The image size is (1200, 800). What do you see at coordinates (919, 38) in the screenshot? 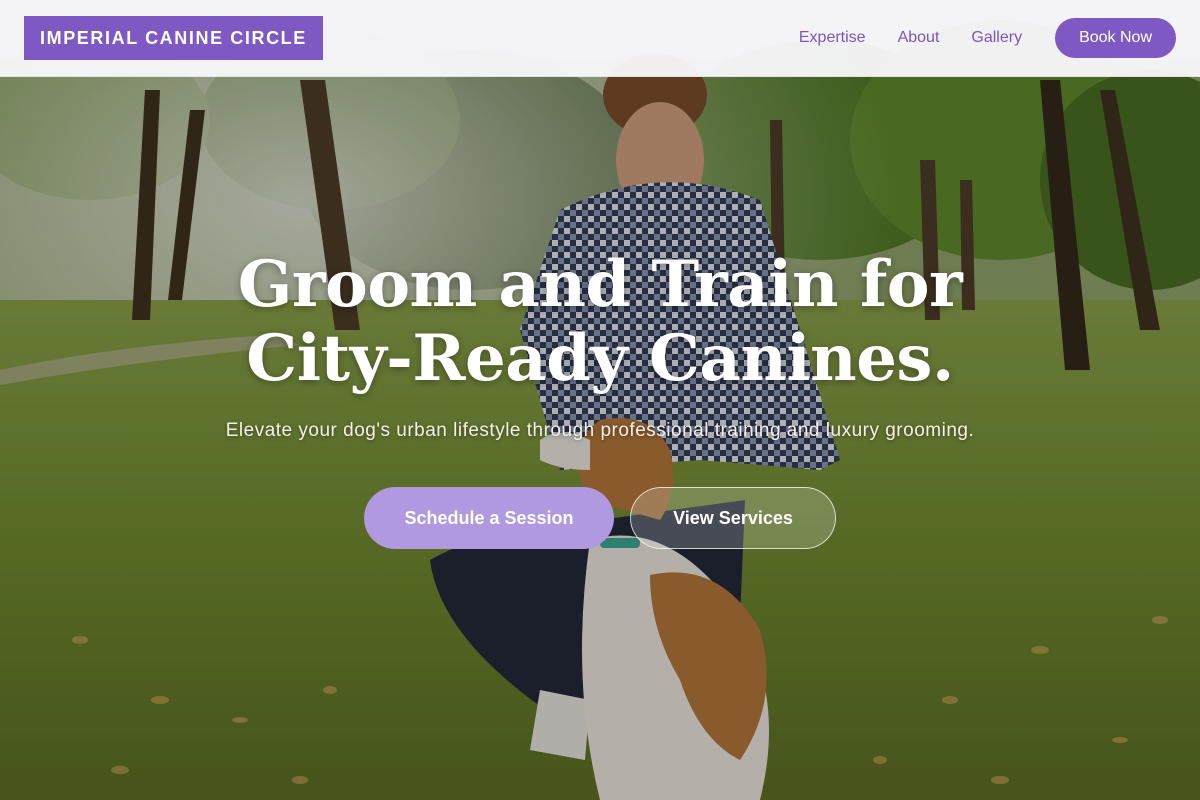
I see `nav-link-about: About` at bounding box center [919, 38].